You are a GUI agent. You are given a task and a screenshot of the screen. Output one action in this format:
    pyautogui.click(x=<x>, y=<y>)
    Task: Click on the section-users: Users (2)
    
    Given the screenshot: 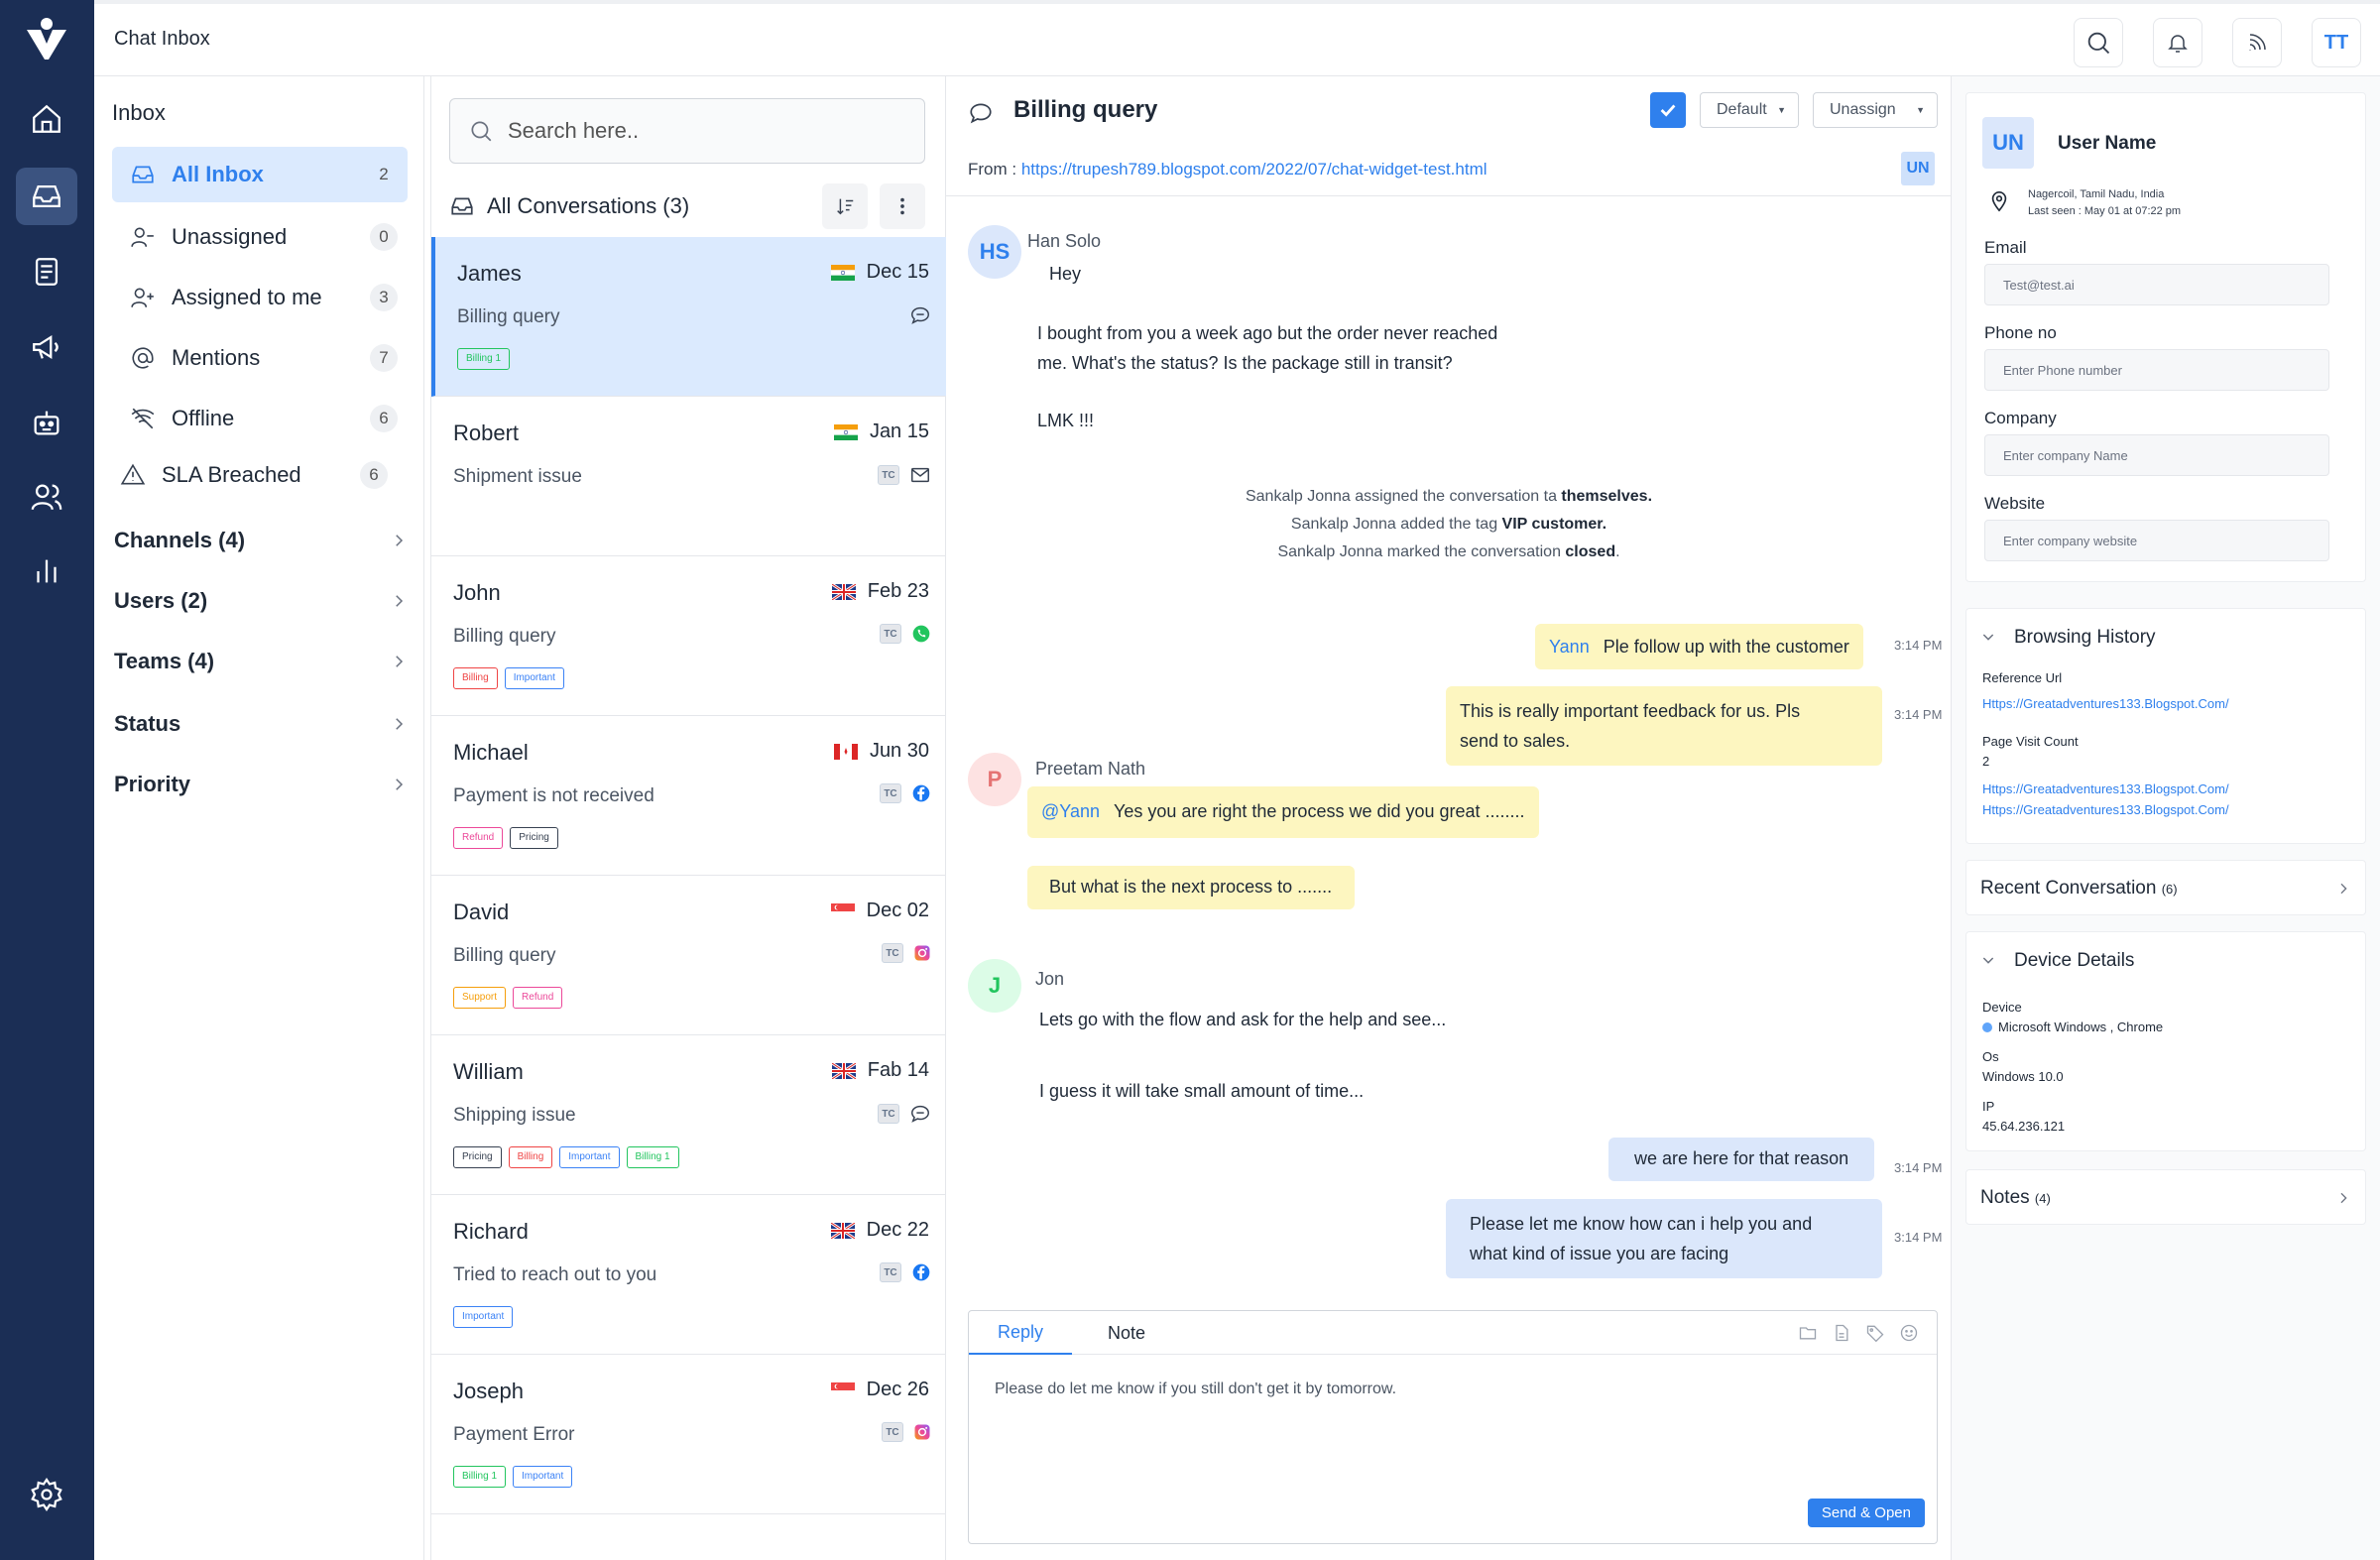 What is the action you would take?
    pyautogui.click(x=261, y=601)
    